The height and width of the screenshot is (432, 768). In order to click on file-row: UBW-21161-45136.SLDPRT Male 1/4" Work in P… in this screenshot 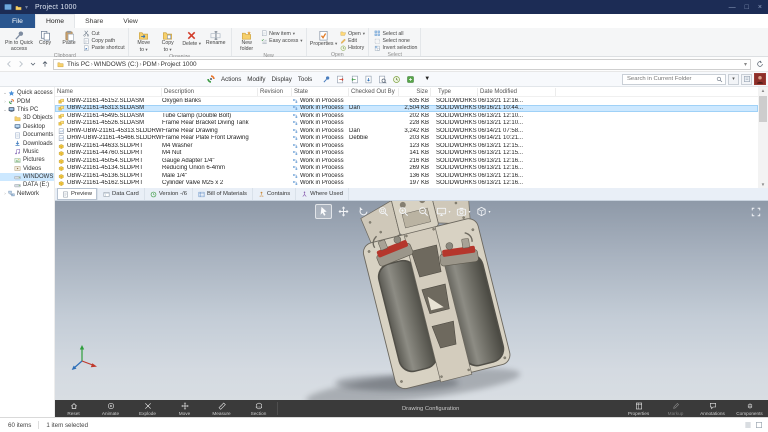, I will do `click(406, 176)`.